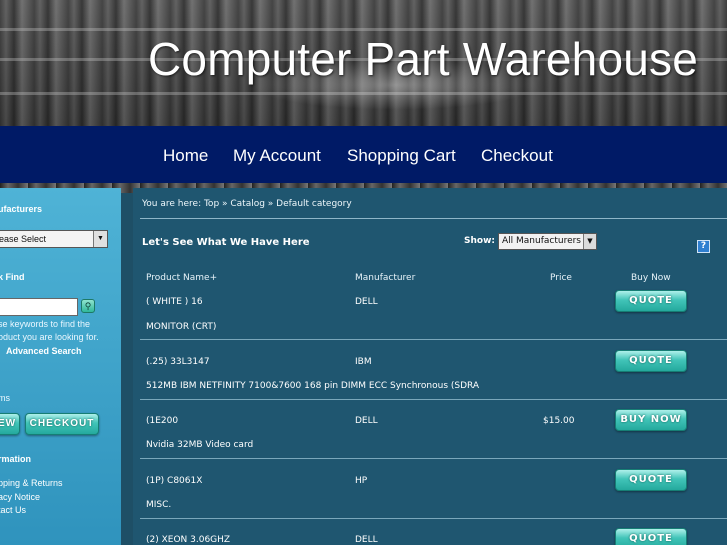  I want to click on quick-find-input, so click(39, 307).